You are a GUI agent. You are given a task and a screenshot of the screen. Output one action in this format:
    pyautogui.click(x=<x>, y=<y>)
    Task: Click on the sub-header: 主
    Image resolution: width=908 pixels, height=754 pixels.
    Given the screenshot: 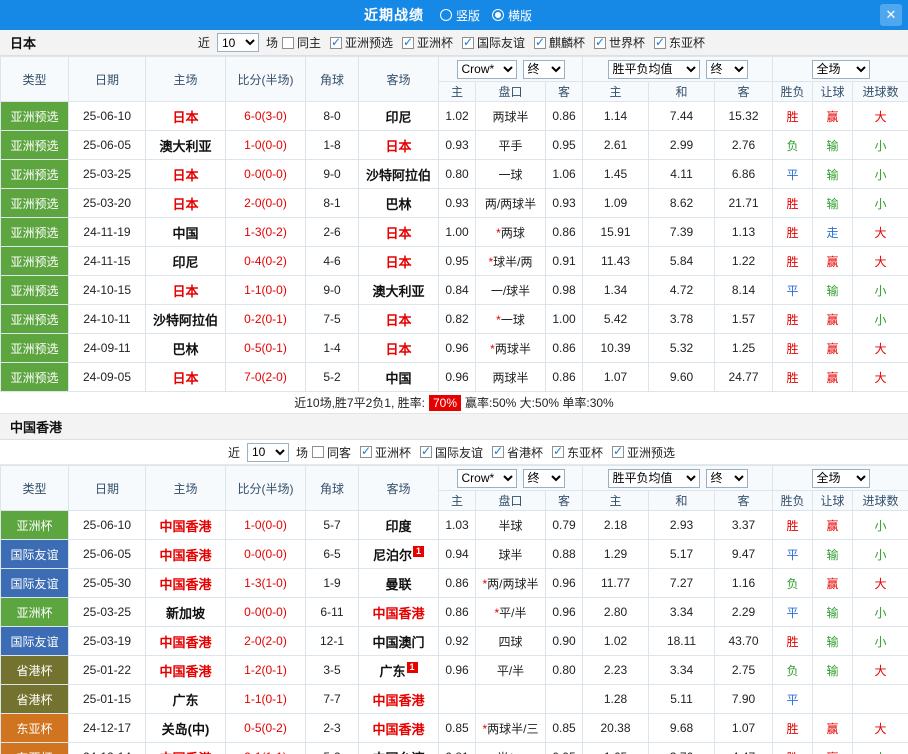 What is the action you would take?
    pyautogui.click(x=616, y=500)
    